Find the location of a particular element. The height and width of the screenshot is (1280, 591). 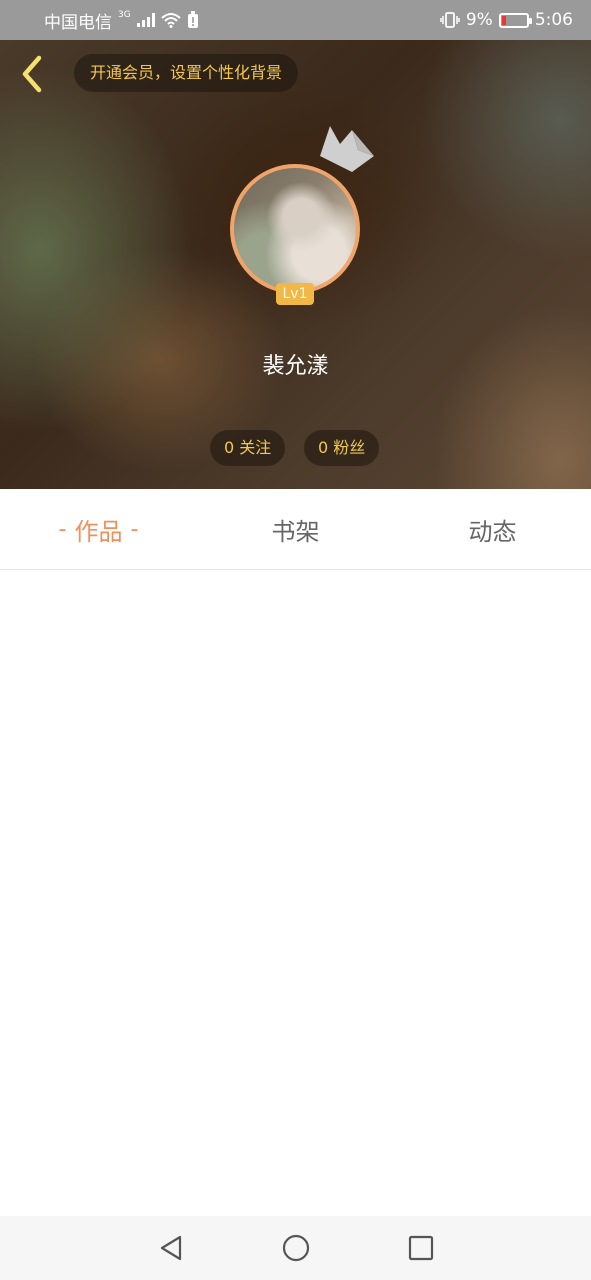

tab-indicator-left: - is located at coordinates (62, 529).